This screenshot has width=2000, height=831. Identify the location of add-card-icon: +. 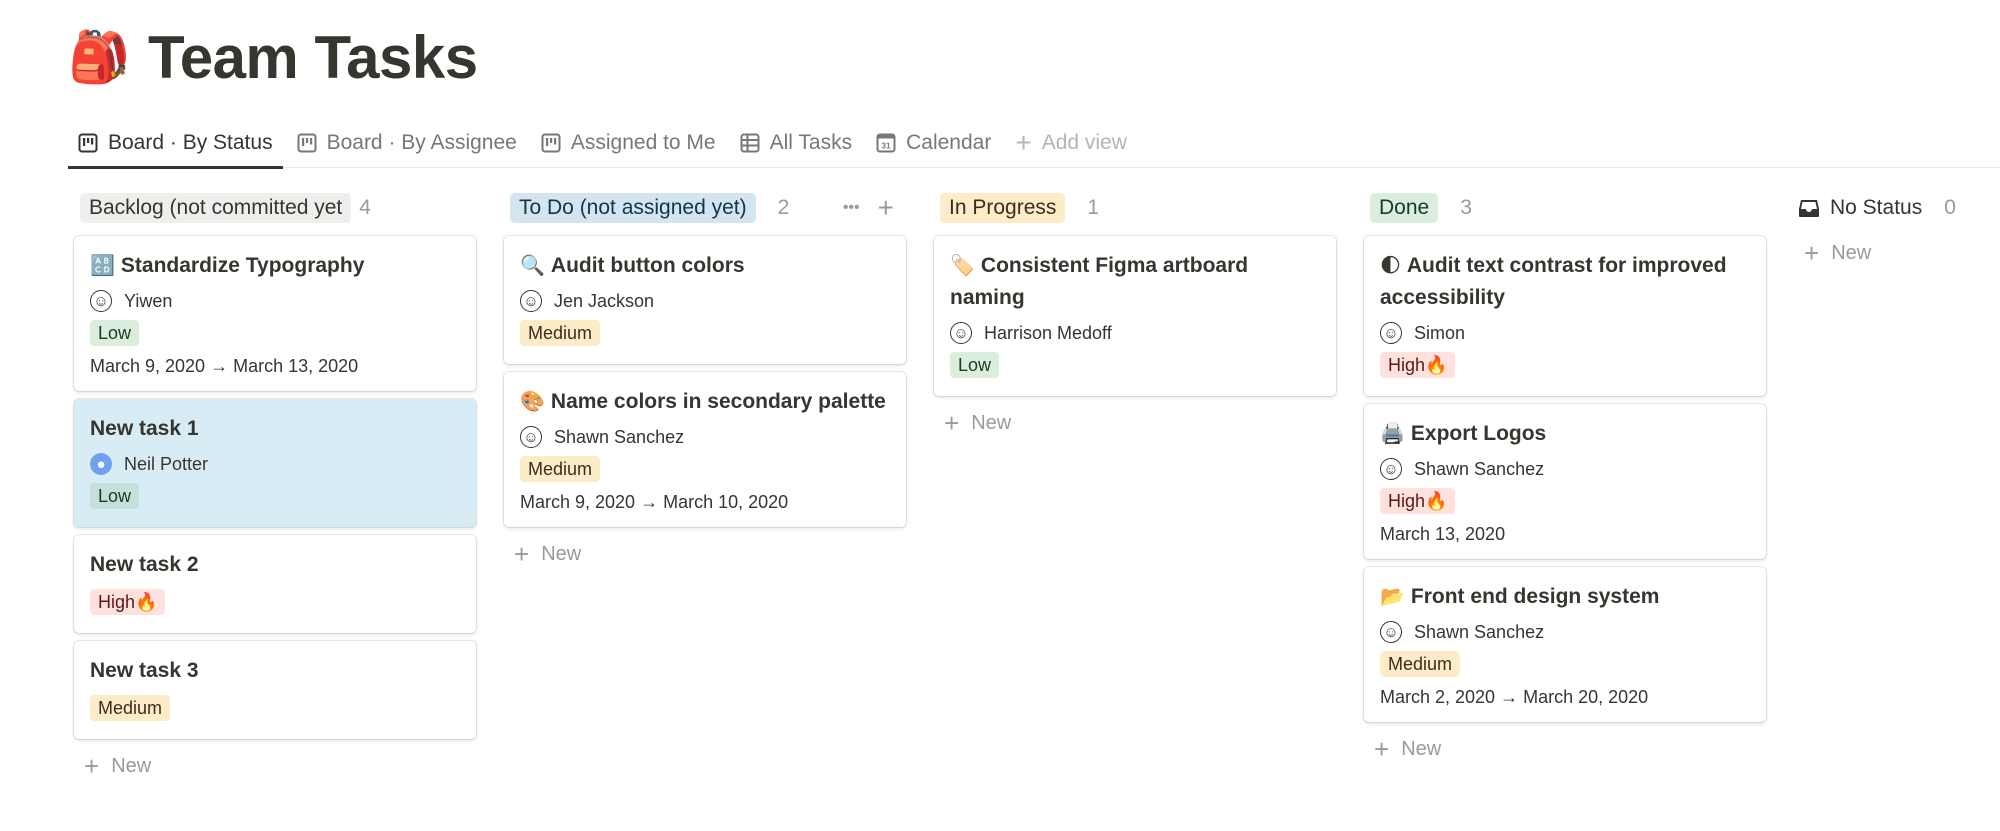
(886, 208).